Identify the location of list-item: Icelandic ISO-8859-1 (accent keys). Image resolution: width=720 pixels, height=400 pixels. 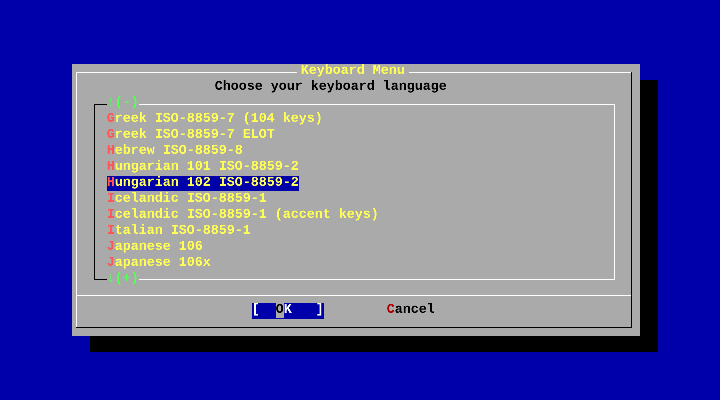
(243, 215).